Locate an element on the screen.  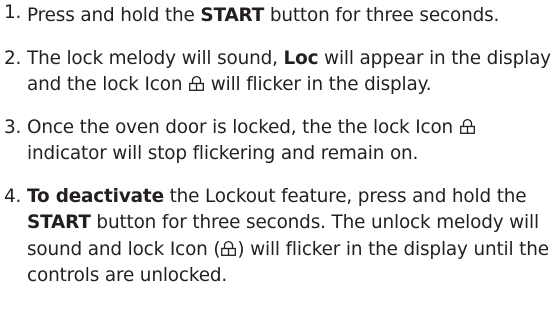
step-text: button for three seconds. is located at coordinates (382, 15).